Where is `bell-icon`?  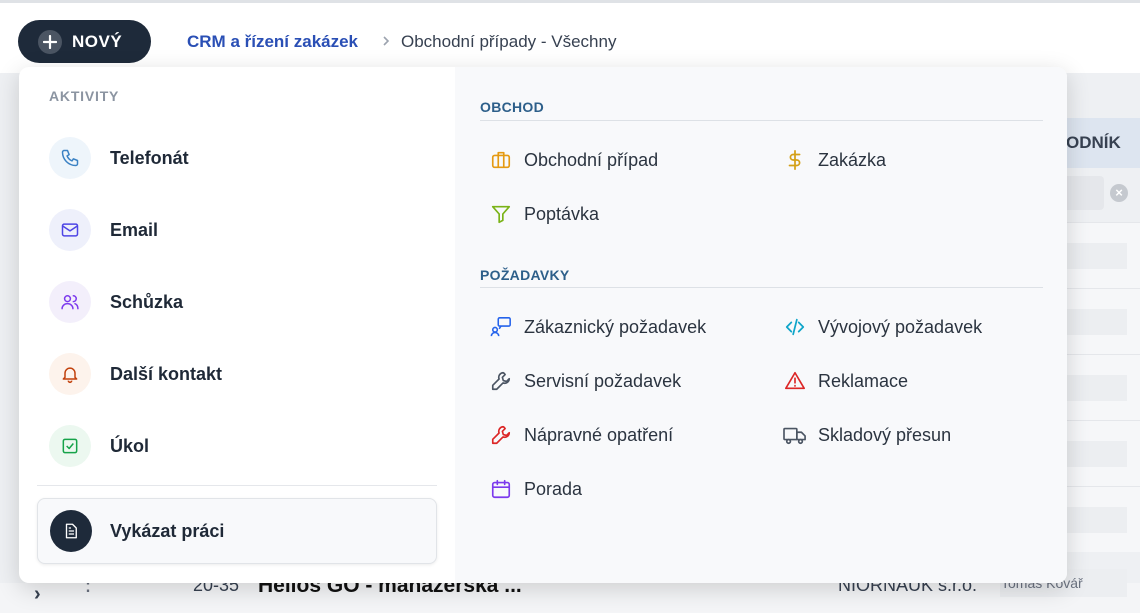 bell-icon is located at coordinates (70, 374).